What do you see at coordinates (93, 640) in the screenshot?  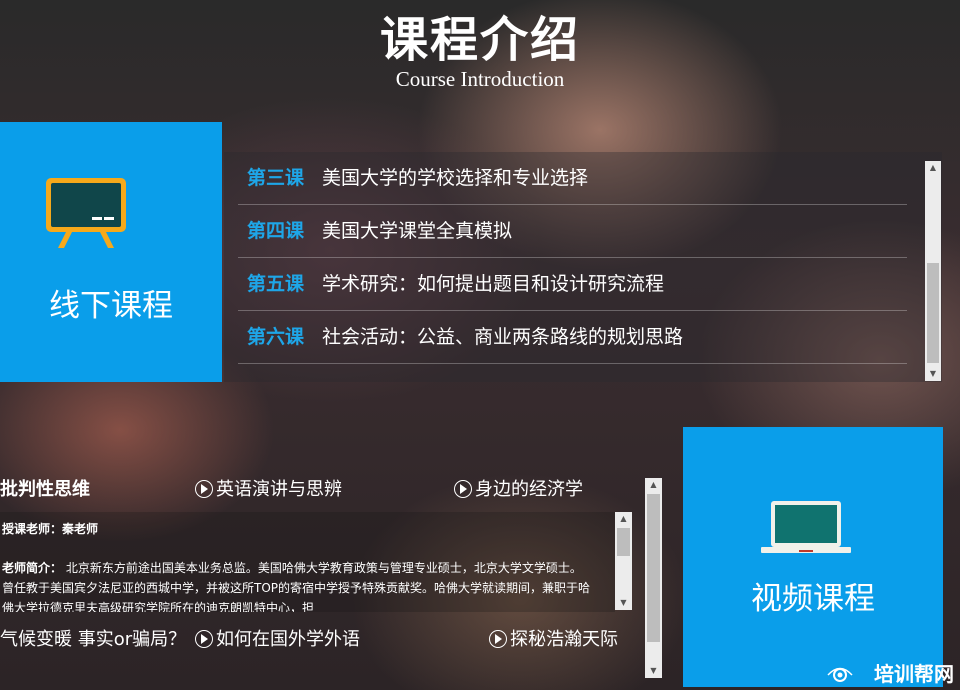 I see `video-topic-item: 气候变暖 事实or骗局？` at bounding box center [93, 640].